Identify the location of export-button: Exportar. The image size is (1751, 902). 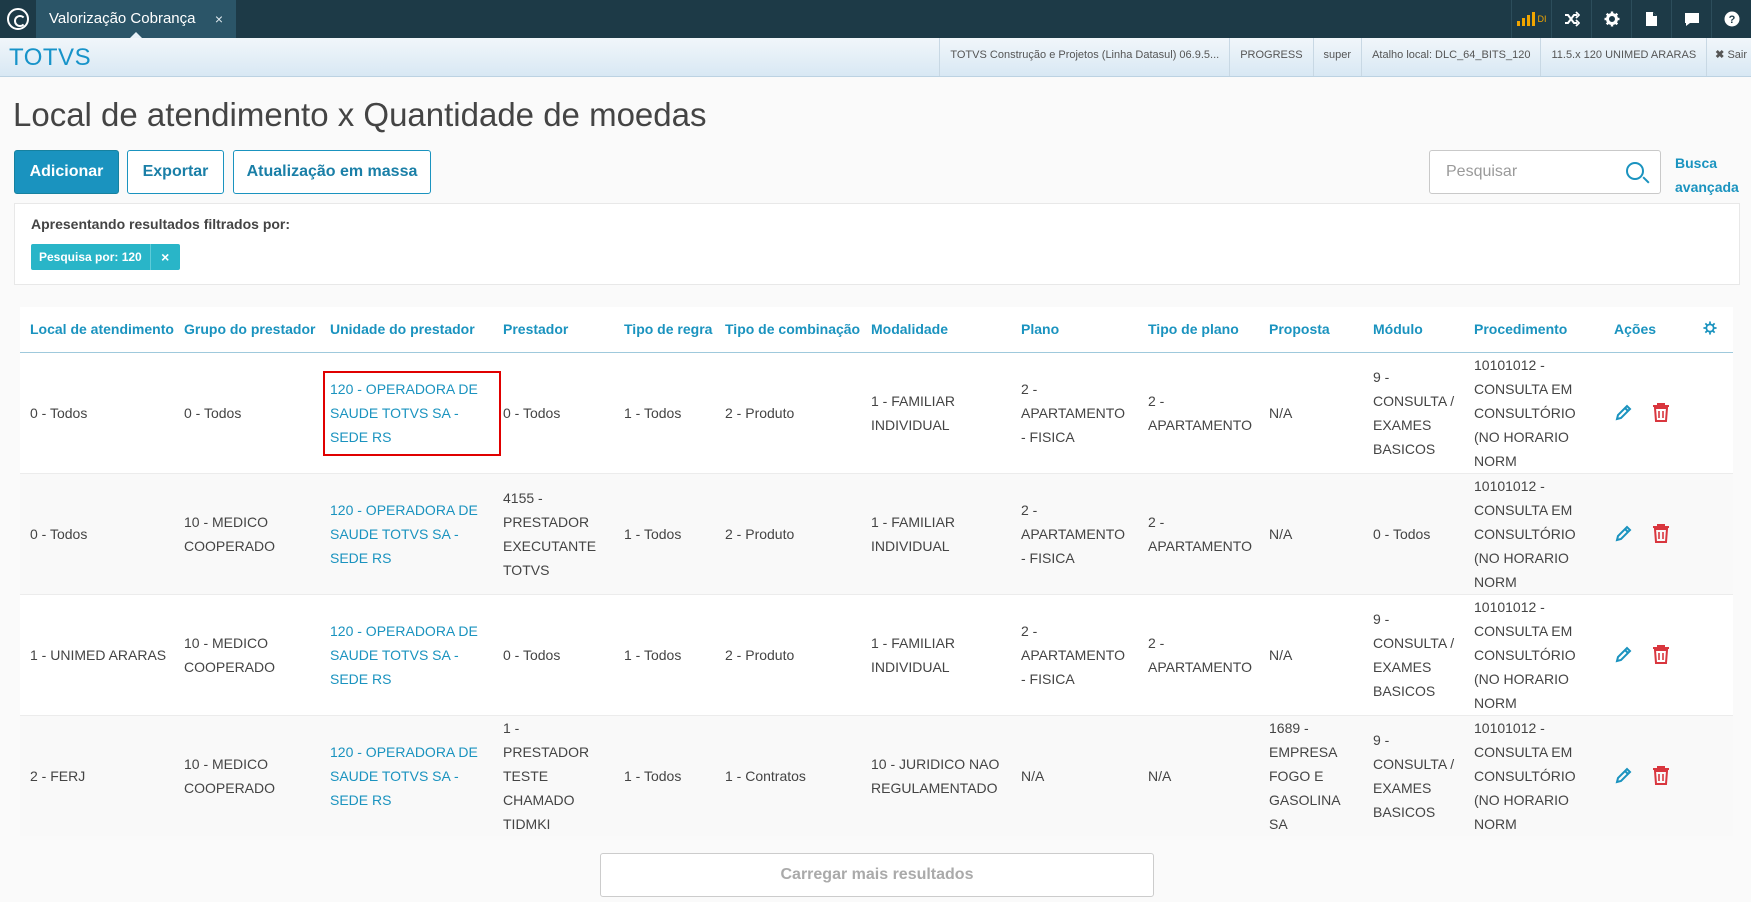
(175, 172).